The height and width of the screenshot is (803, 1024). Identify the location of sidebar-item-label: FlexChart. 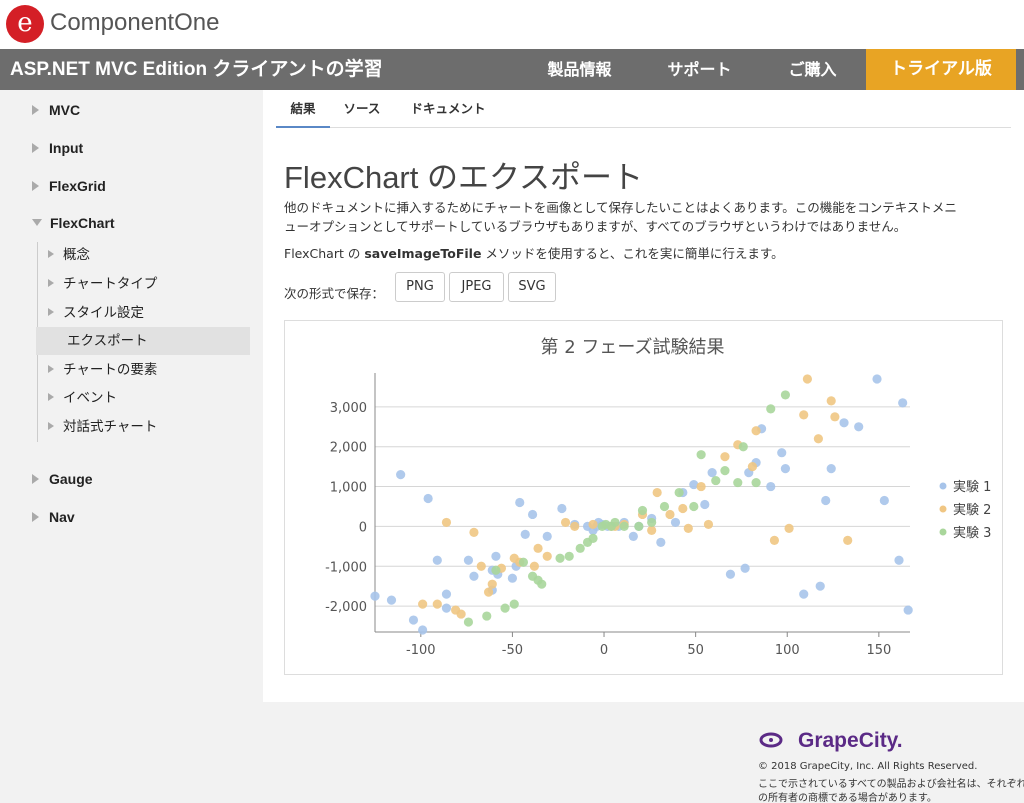
(82, 223).